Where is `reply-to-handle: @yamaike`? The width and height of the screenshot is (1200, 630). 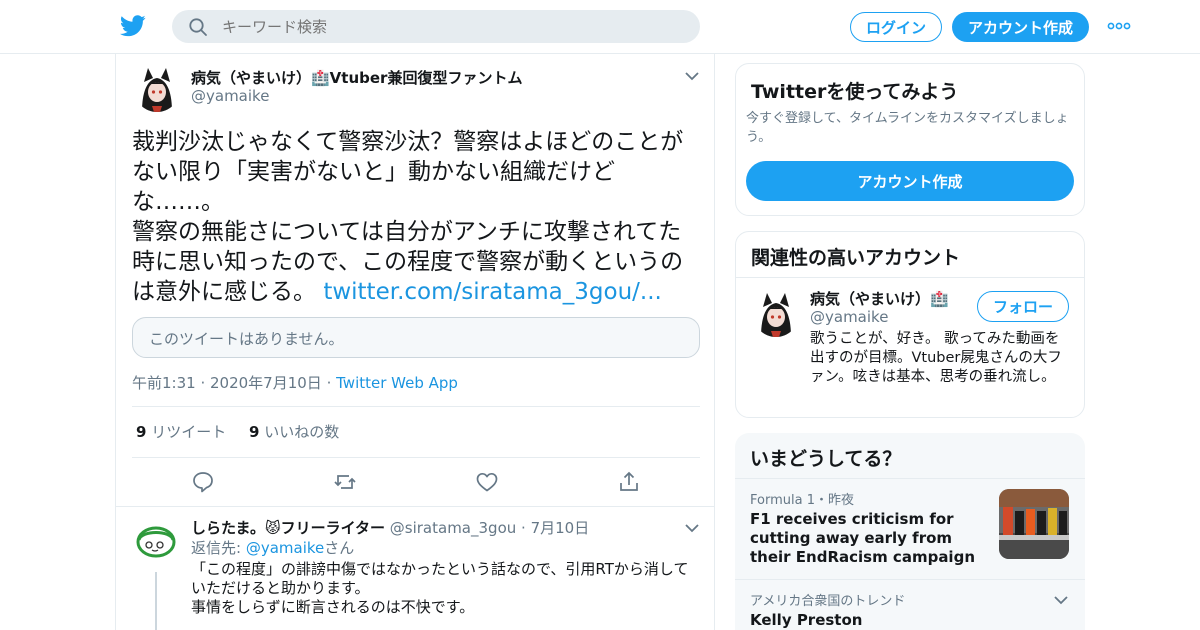 reply-to-handle: @yamaike is located at coordinates (285, 548).